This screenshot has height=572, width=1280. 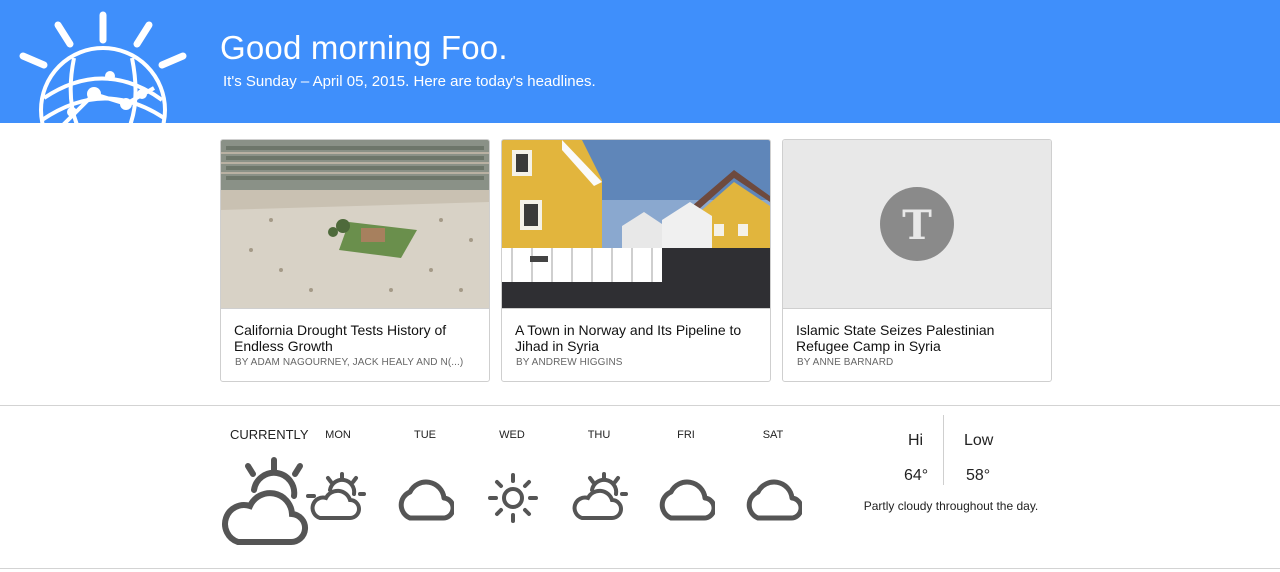 What do you see at coordinates (364, 47) in the screenshot?
I see `greeting-title: Good morning Foo.` at bounding box center [364, 47].